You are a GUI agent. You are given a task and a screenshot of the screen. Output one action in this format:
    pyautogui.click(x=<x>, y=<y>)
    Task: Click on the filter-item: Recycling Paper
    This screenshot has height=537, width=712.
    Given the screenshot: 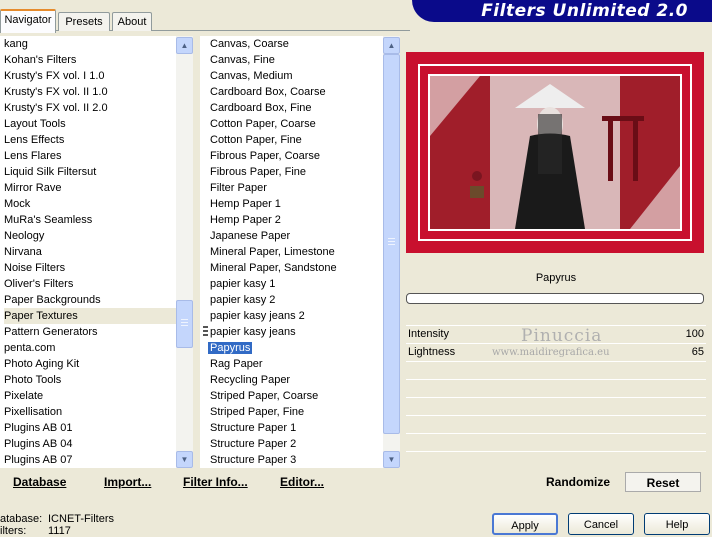 What is the action you would take?
    pyautogui.click(x=291, y=380)
    